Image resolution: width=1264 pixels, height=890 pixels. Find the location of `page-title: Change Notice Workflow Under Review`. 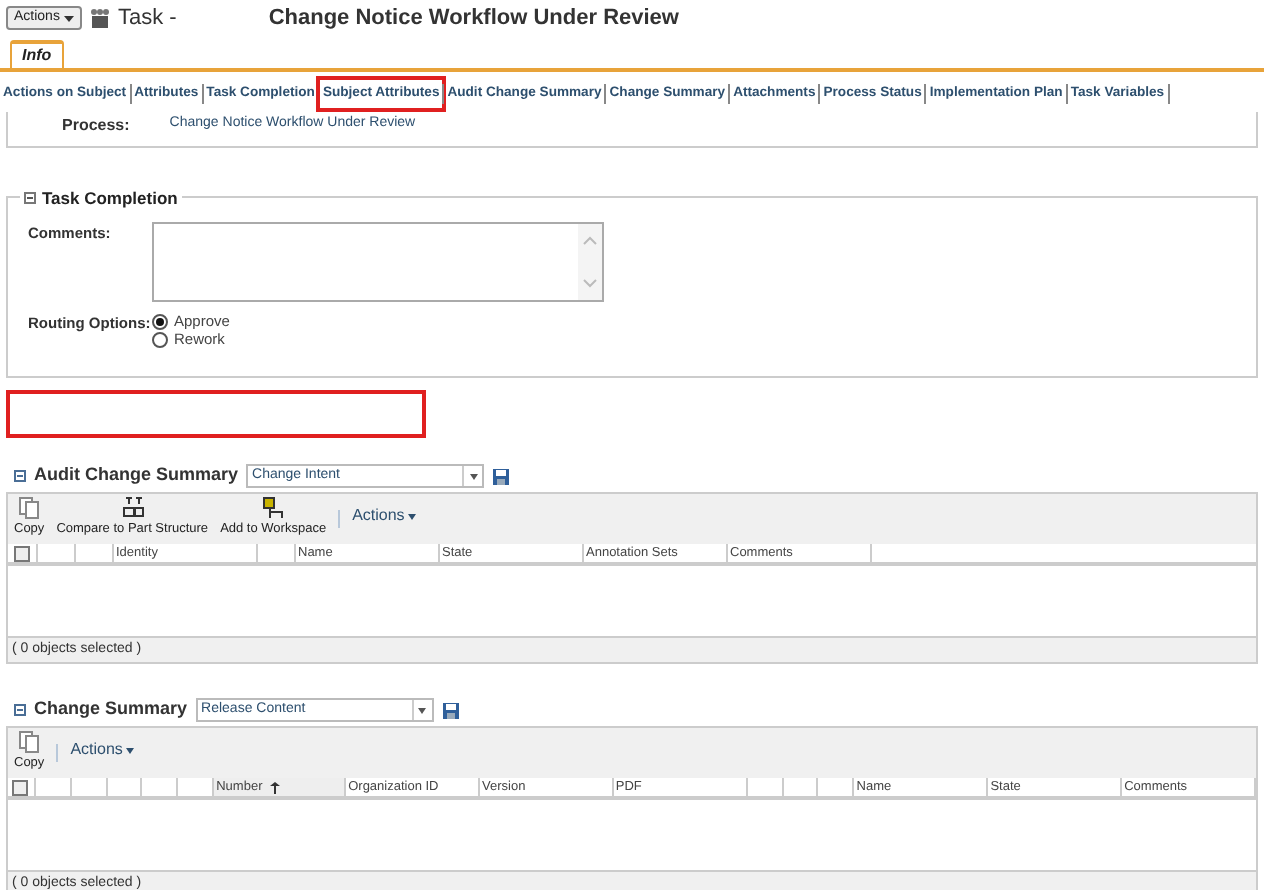

page-title: Change Notice Workflow Under Review is located at coordinates (473, 18).